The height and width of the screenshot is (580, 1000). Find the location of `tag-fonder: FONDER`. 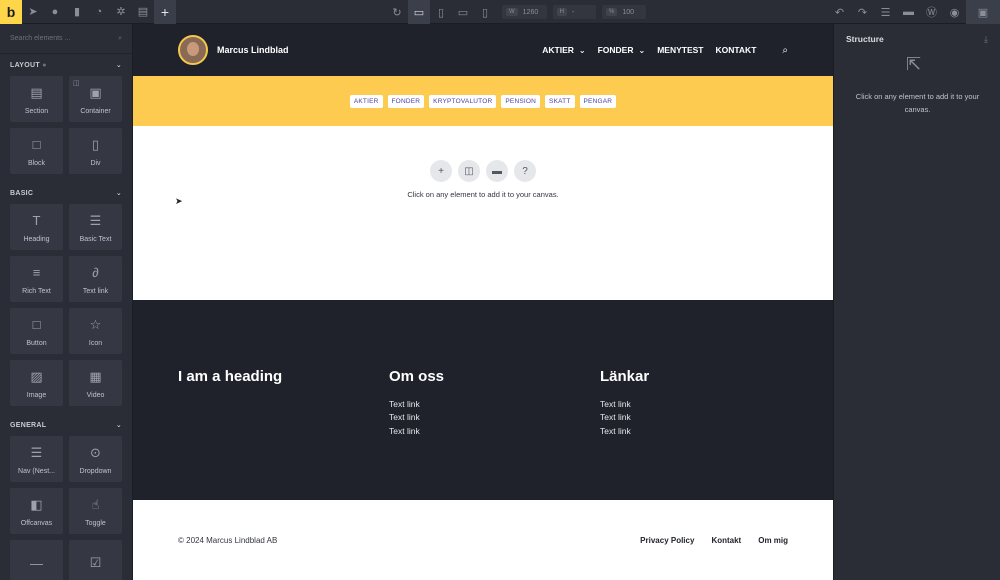

tag-fonder: FONDER is located at coordinates (406, 101).